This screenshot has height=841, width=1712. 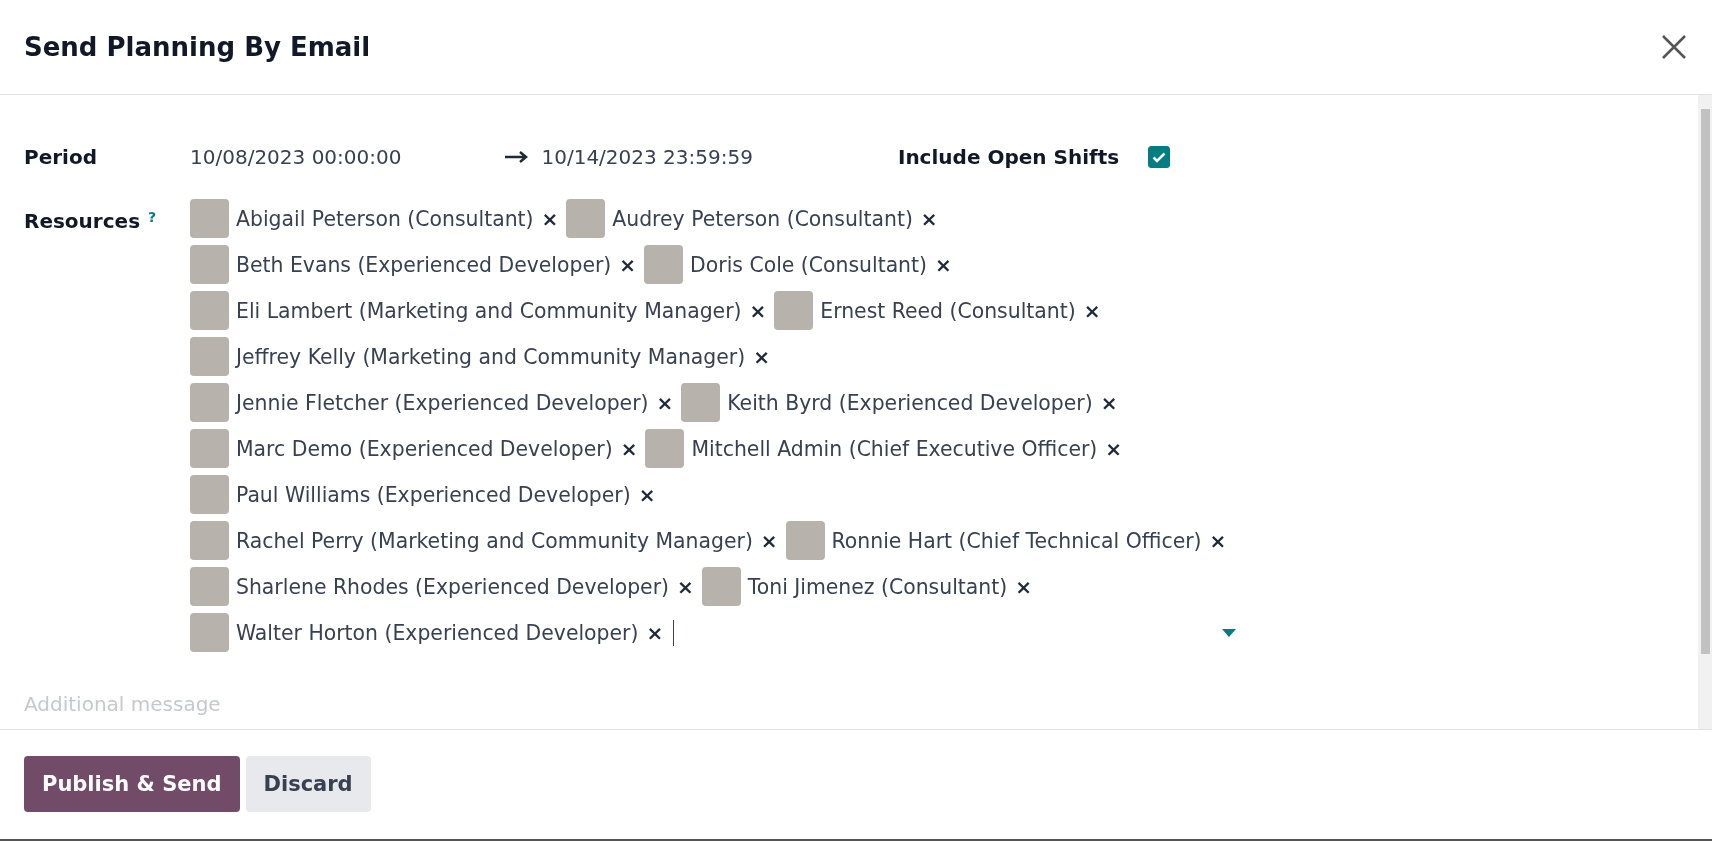 What do you see at coordinates (442, 402) in the screenshot?
I see `resource-tag: Jennie Fletcher (Experienced Developer)` at bounding box center [442, 402].